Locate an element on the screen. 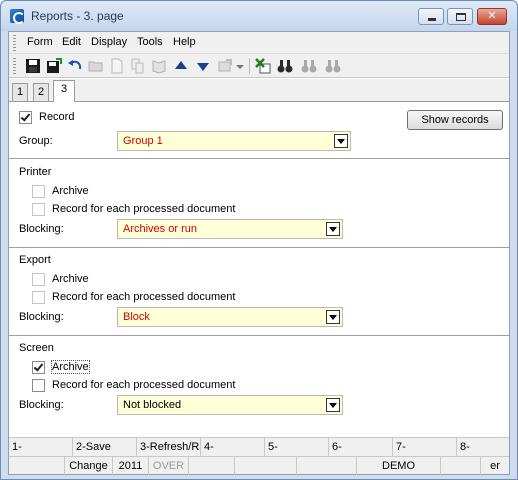 The height and width of the screenshot is (480, 518). fkey-4: 4- is located at coordinates (233, 447).